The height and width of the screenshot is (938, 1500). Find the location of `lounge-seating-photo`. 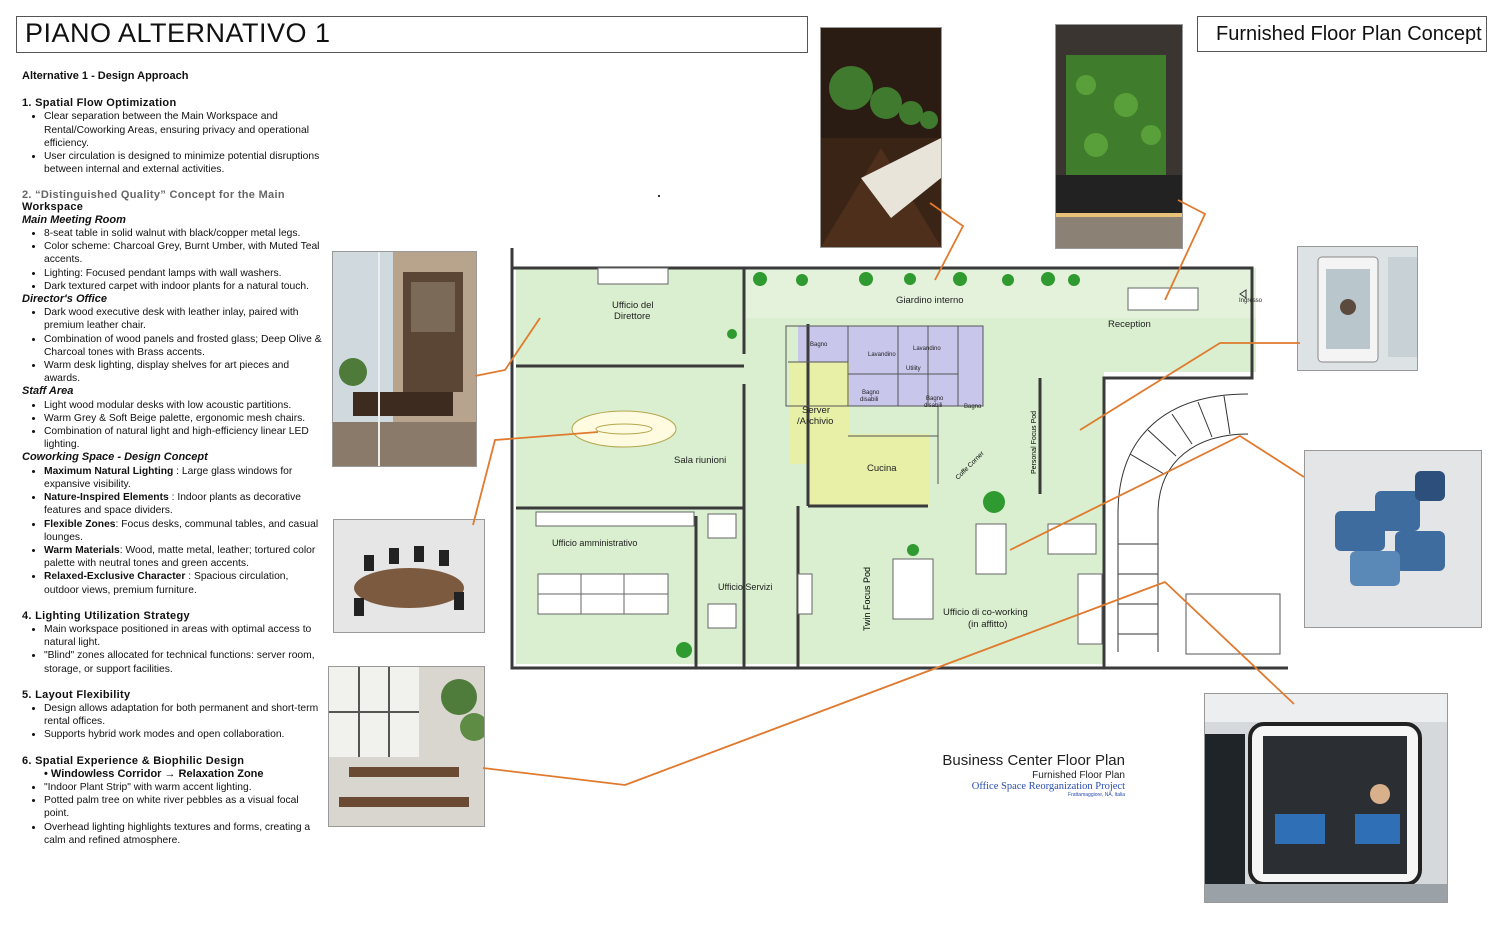

lounge-seating-photo is located at coordinates (1393, 539).